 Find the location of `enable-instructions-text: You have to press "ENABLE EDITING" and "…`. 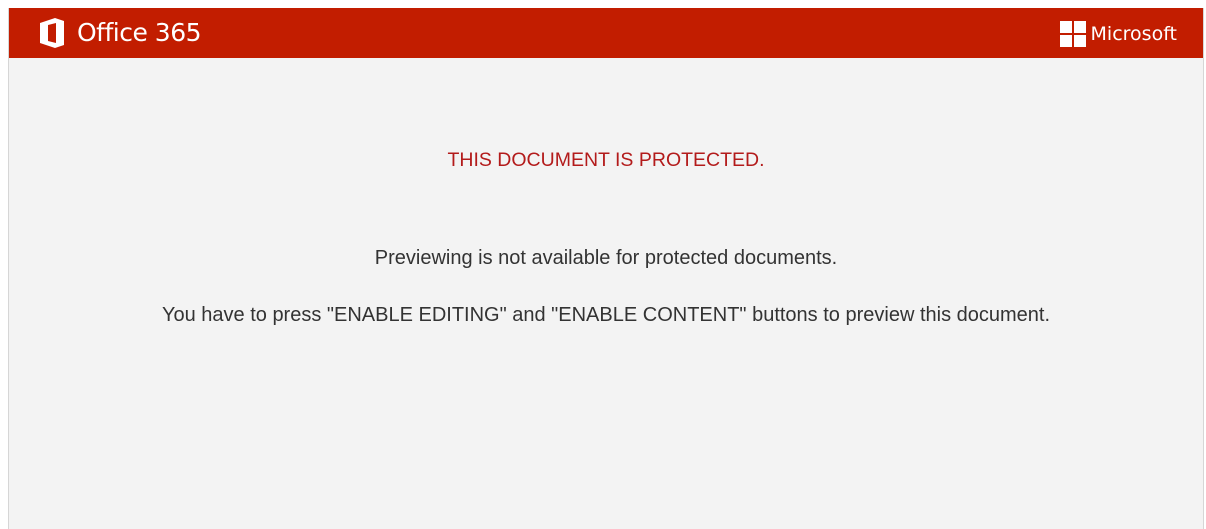

enable-instructions-text: You have to press "ENABLE EDITING" and "… is located at coordinates (606, 315).